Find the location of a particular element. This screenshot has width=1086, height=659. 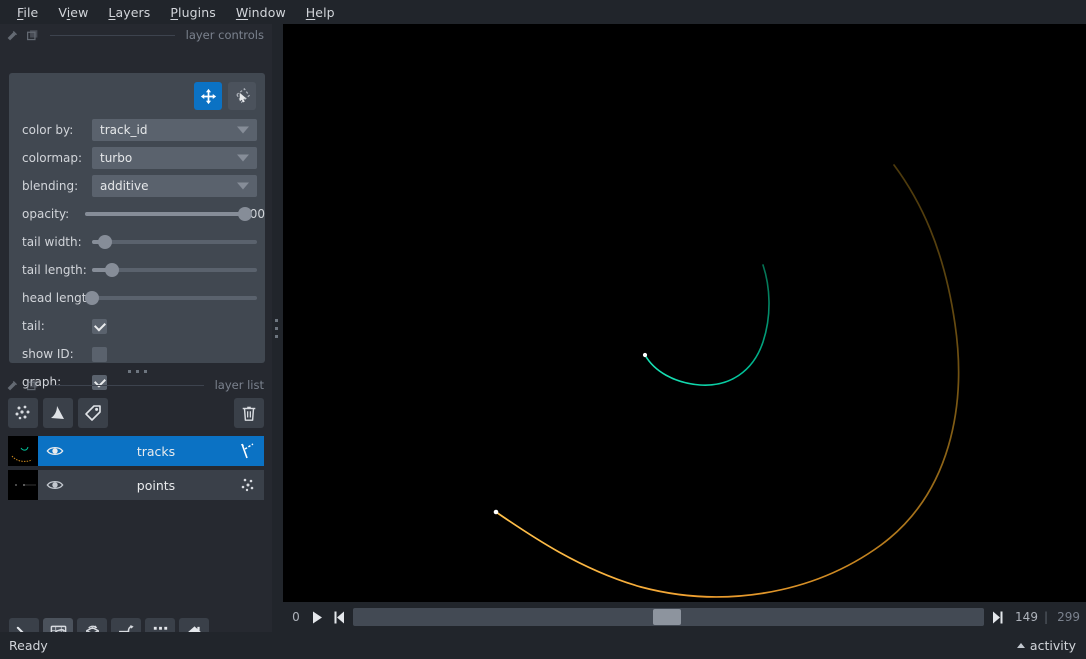

layer-controls-titlebar: layer controls is located at coordinates (136, 35).